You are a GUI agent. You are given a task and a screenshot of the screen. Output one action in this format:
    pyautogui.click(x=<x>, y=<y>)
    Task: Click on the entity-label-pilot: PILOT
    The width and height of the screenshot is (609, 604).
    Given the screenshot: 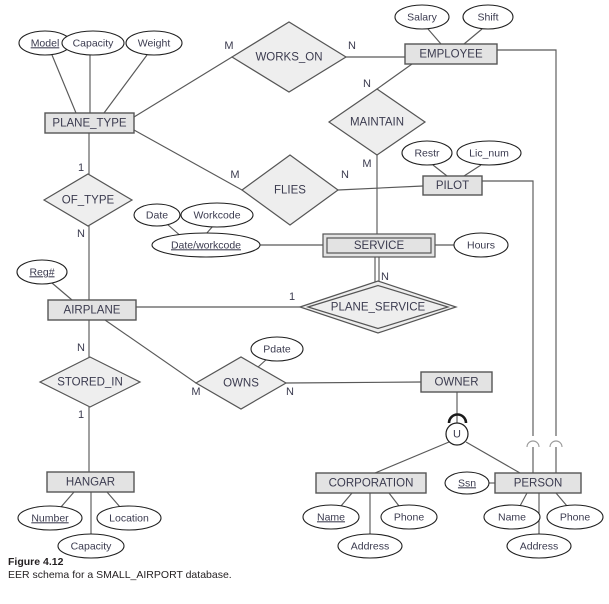 What is the action you would take?
    pyautogui.click(x=452, y=186)
    